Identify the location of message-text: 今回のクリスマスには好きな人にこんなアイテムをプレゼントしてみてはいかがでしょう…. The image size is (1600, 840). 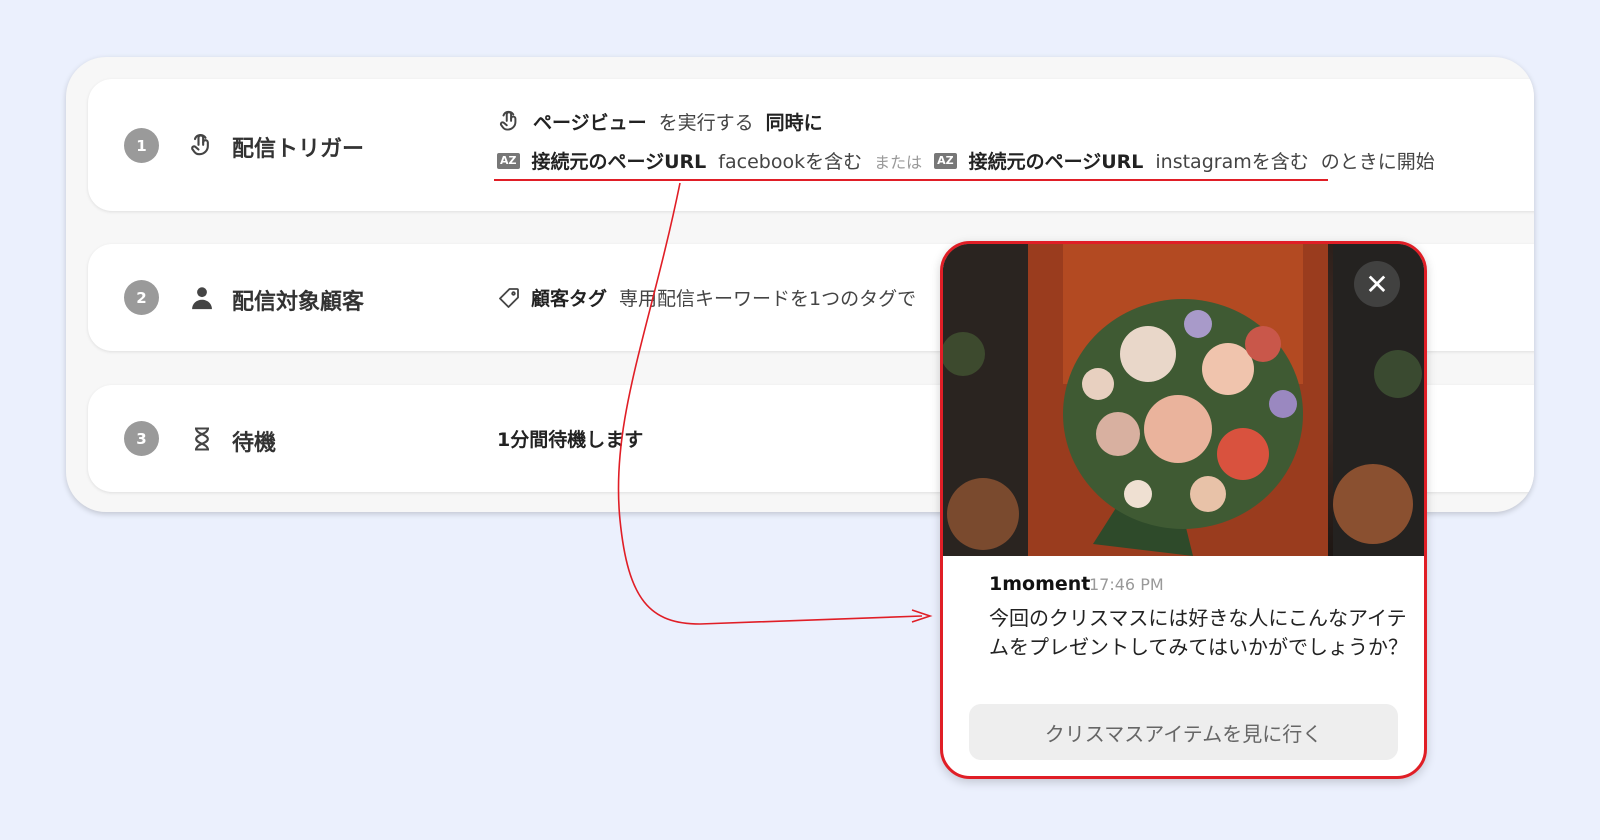
(1198, 632).